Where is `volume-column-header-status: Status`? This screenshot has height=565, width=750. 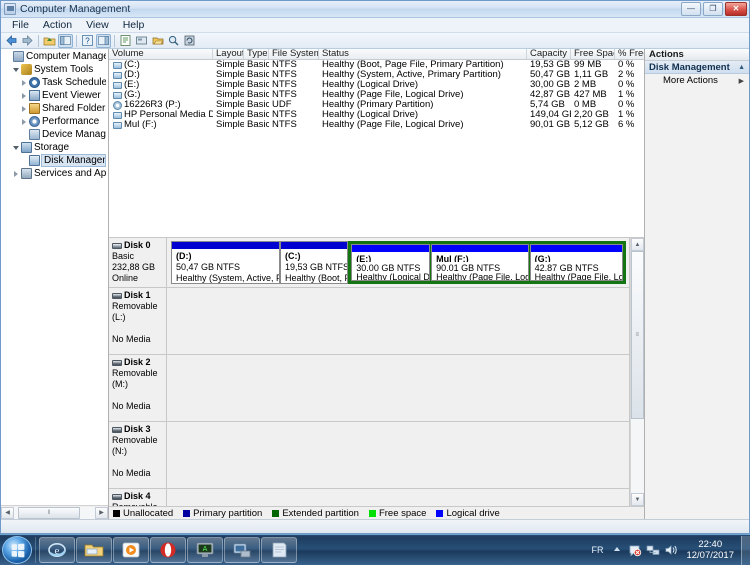 volume-column-header-status: Status is located at coordinates (423, 54).